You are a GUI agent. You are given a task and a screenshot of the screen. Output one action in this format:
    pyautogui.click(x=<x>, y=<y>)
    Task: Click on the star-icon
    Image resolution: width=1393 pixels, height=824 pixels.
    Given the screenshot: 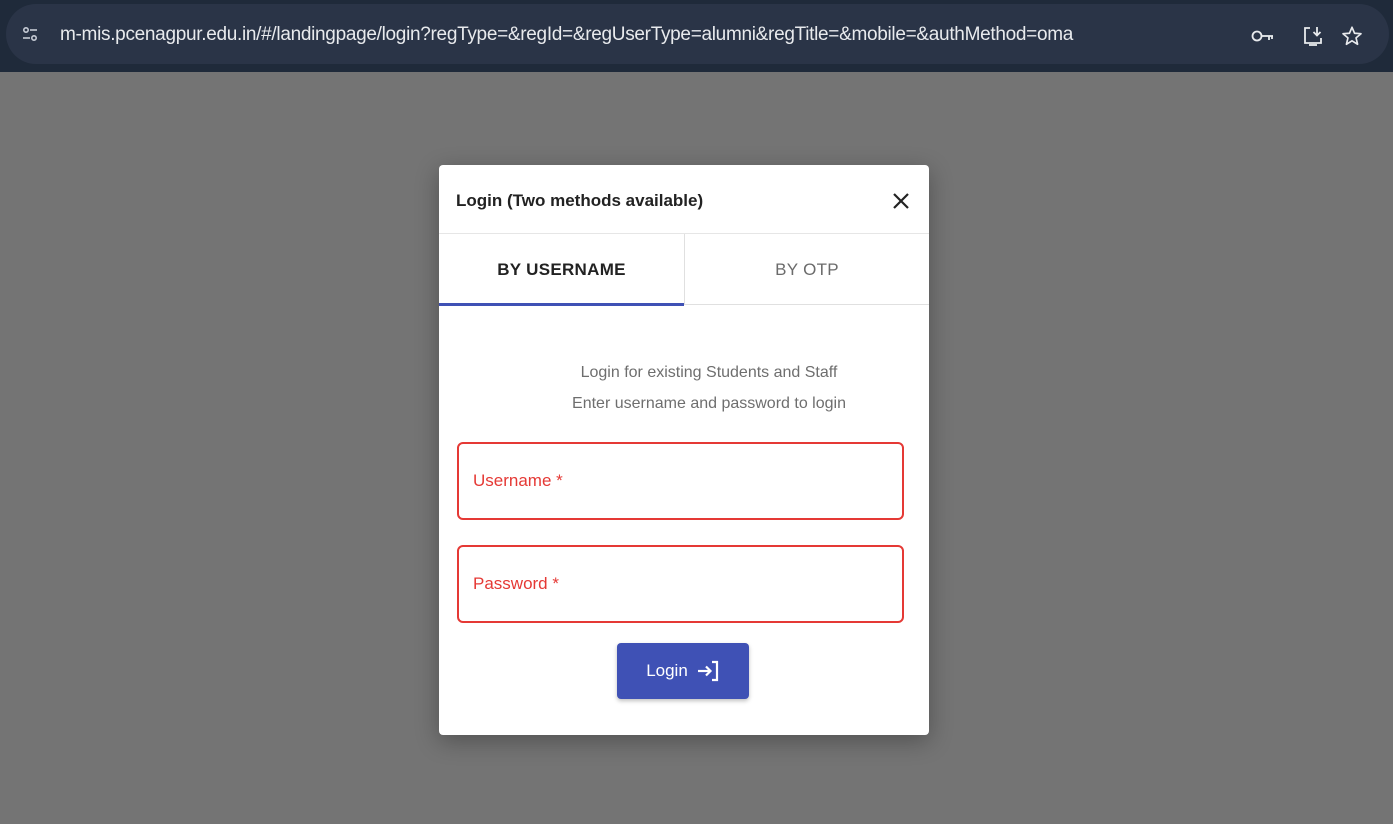 What is the action you would take?
    pyautogui.click(x=1352, y=36)
    